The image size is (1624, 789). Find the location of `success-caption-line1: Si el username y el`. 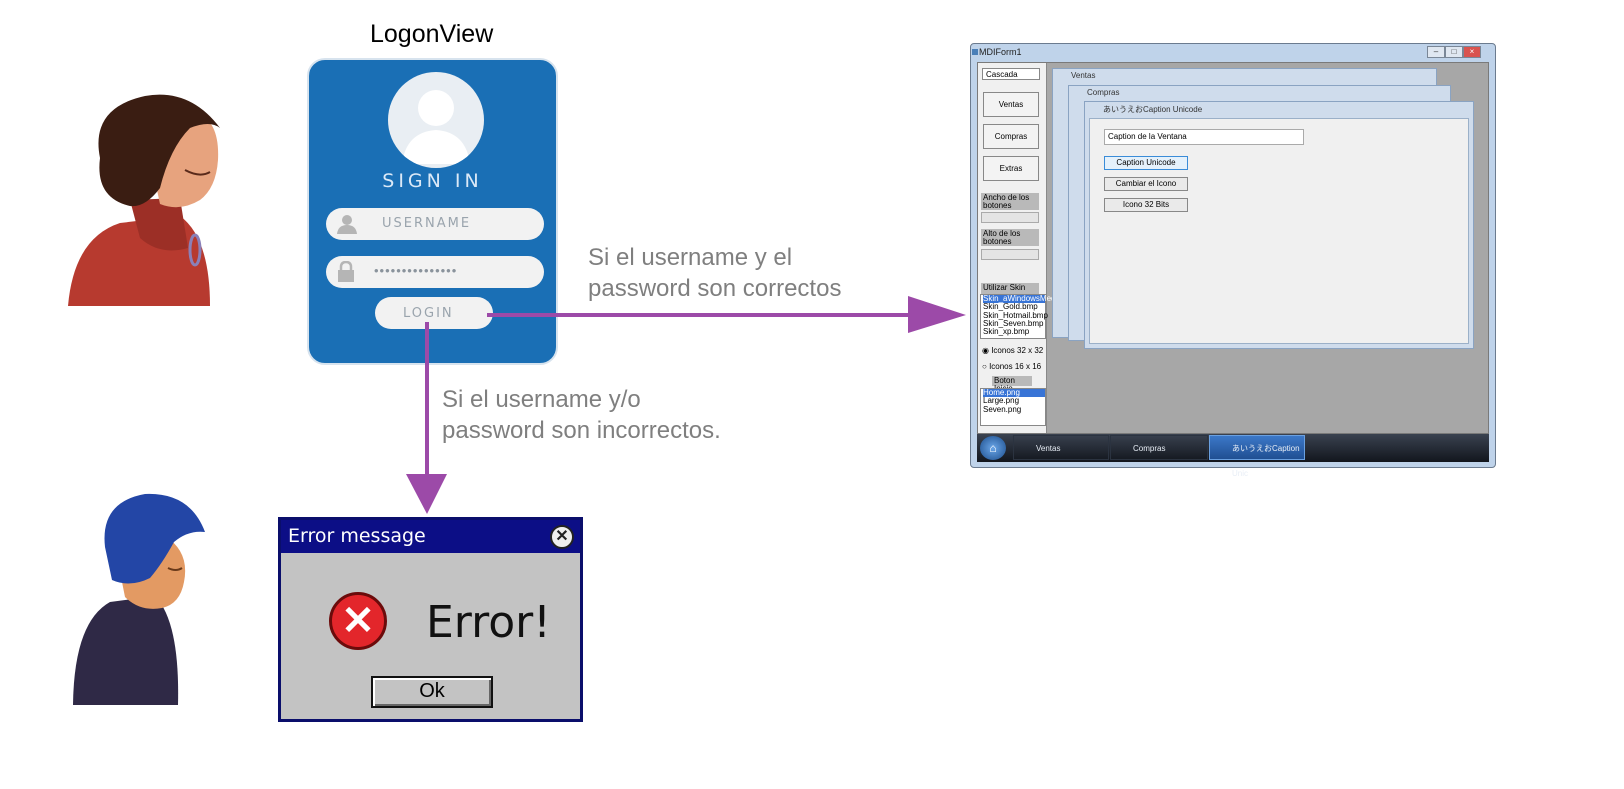

success-caption-line1: Si el username y el is located at coordinates (690, 257).